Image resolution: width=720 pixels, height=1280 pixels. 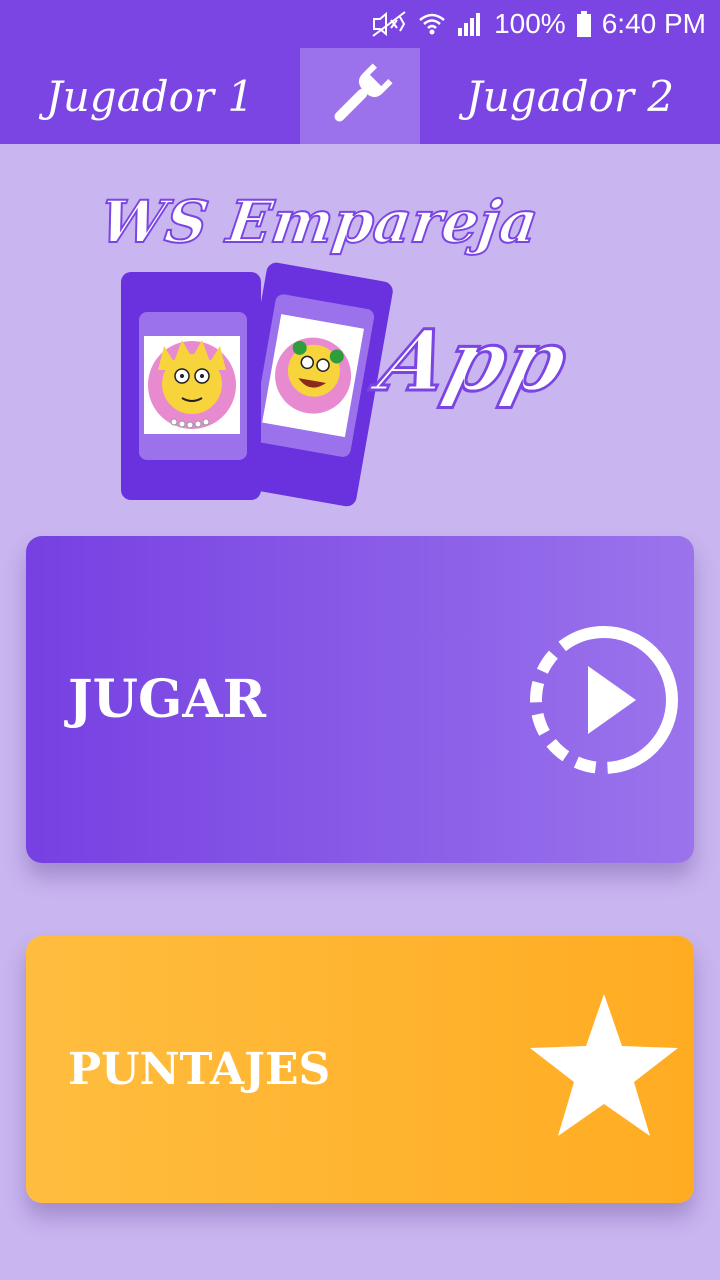 I want to click on play-circle-icon, so click(x=604, y=700).